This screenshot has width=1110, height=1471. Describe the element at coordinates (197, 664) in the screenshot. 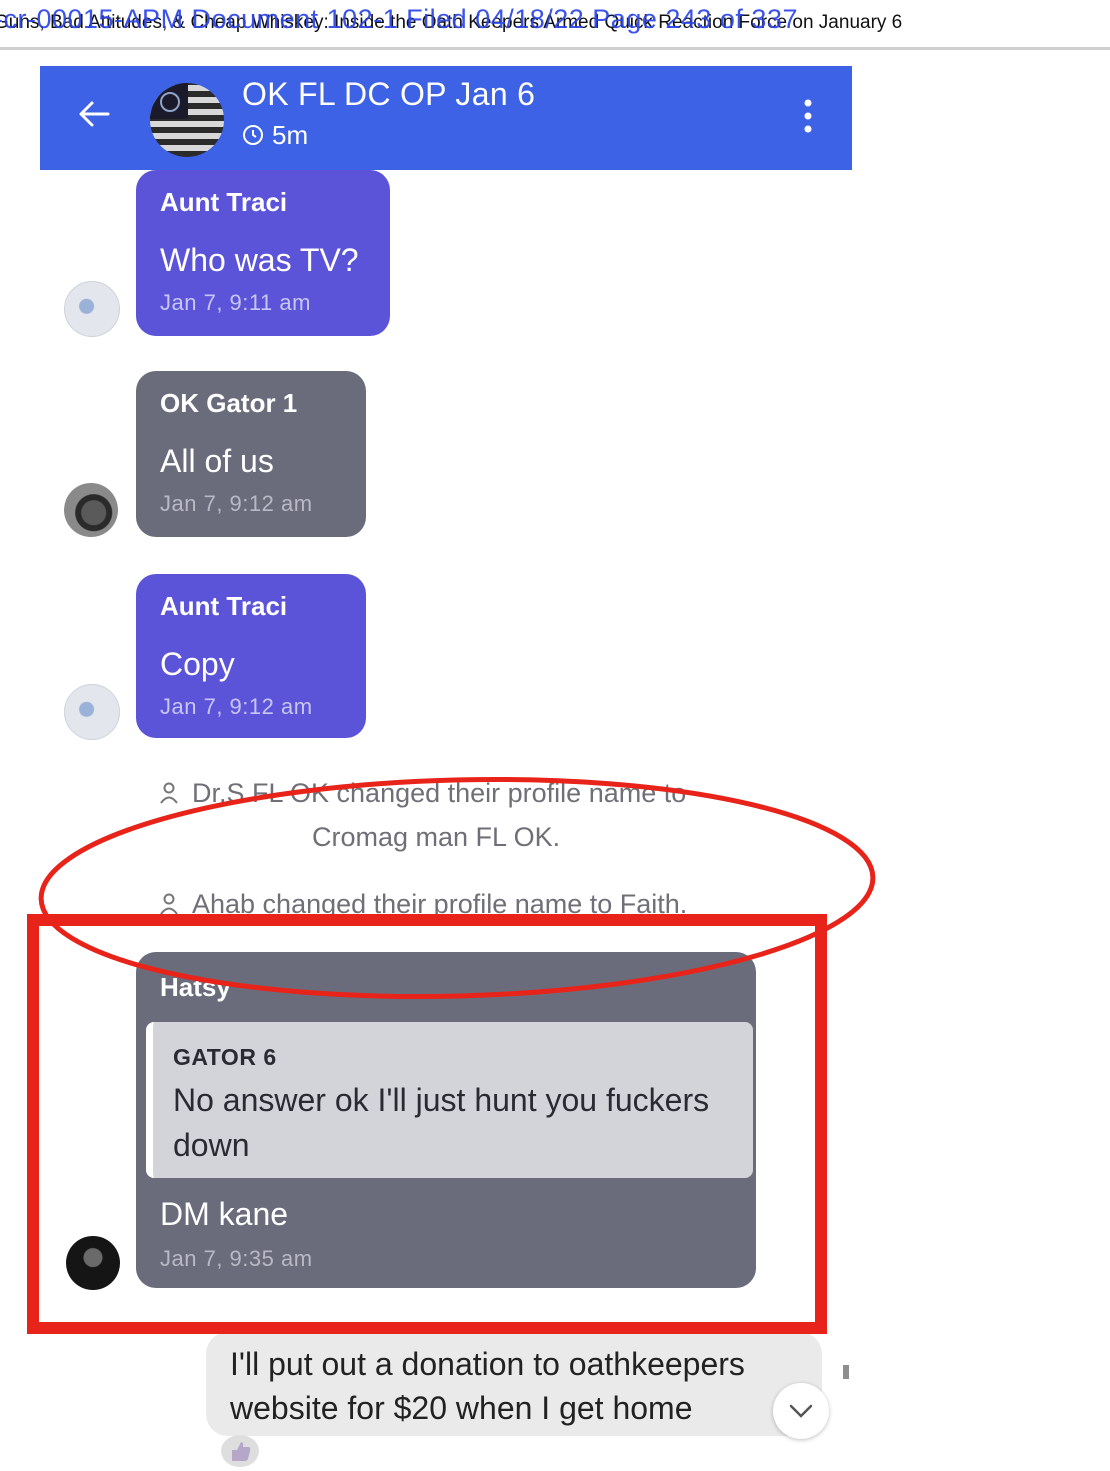

I see `message-text: Copy` at that location.